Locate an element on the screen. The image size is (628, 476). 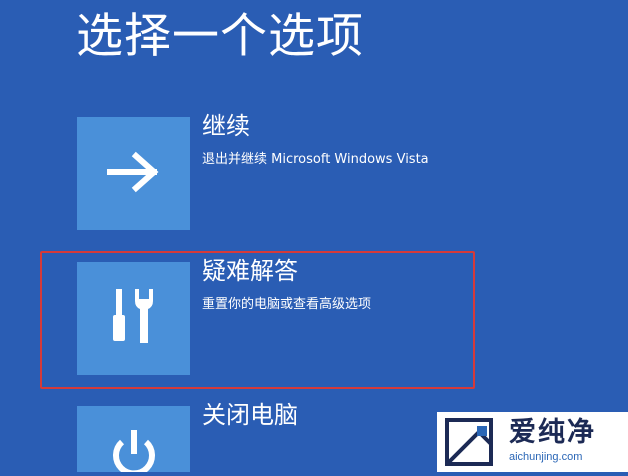
brand-logo-icon is located at coordinates (469, 442).